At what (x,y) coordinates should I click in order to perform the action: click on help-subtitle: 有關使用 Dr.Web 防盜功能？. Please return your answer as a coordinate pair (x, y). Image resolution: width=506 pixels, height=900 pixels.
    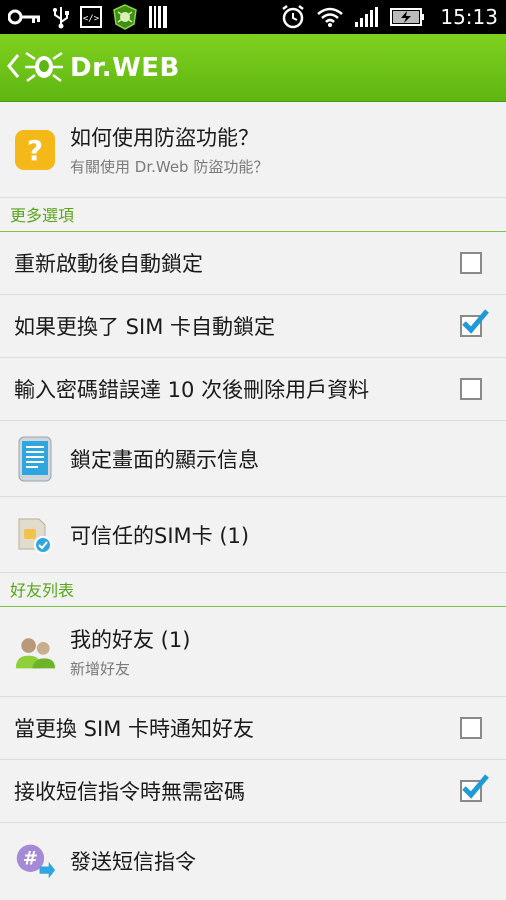
    Looking at the image, I should click on (169, 167).